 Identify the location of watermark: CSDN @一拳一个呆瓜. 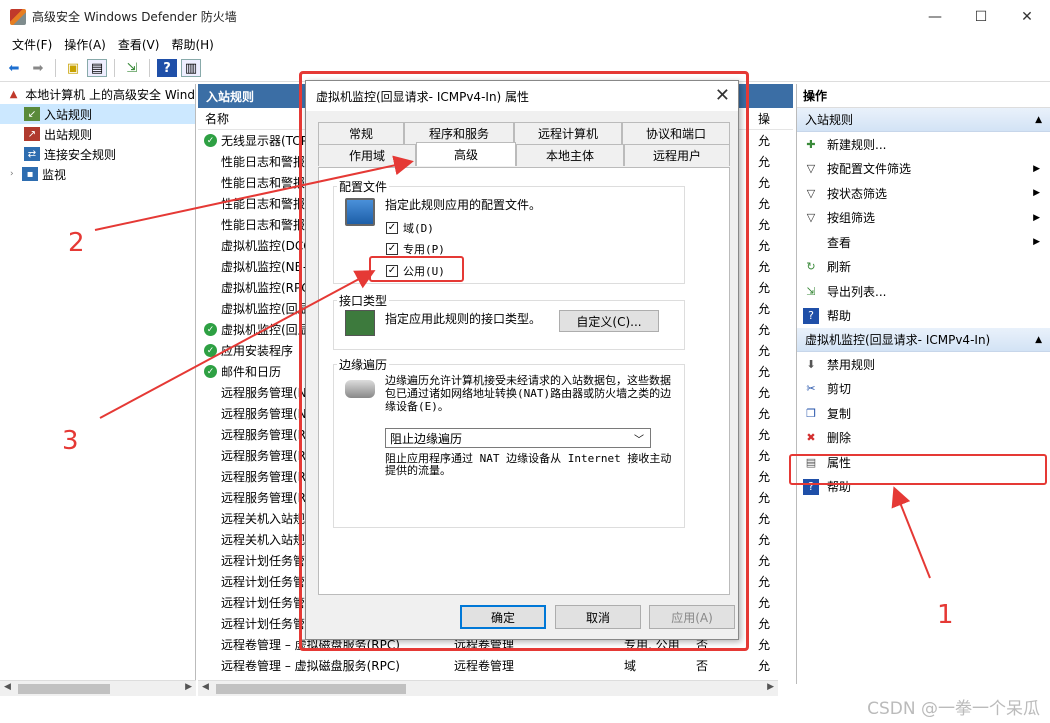
(953, 709).